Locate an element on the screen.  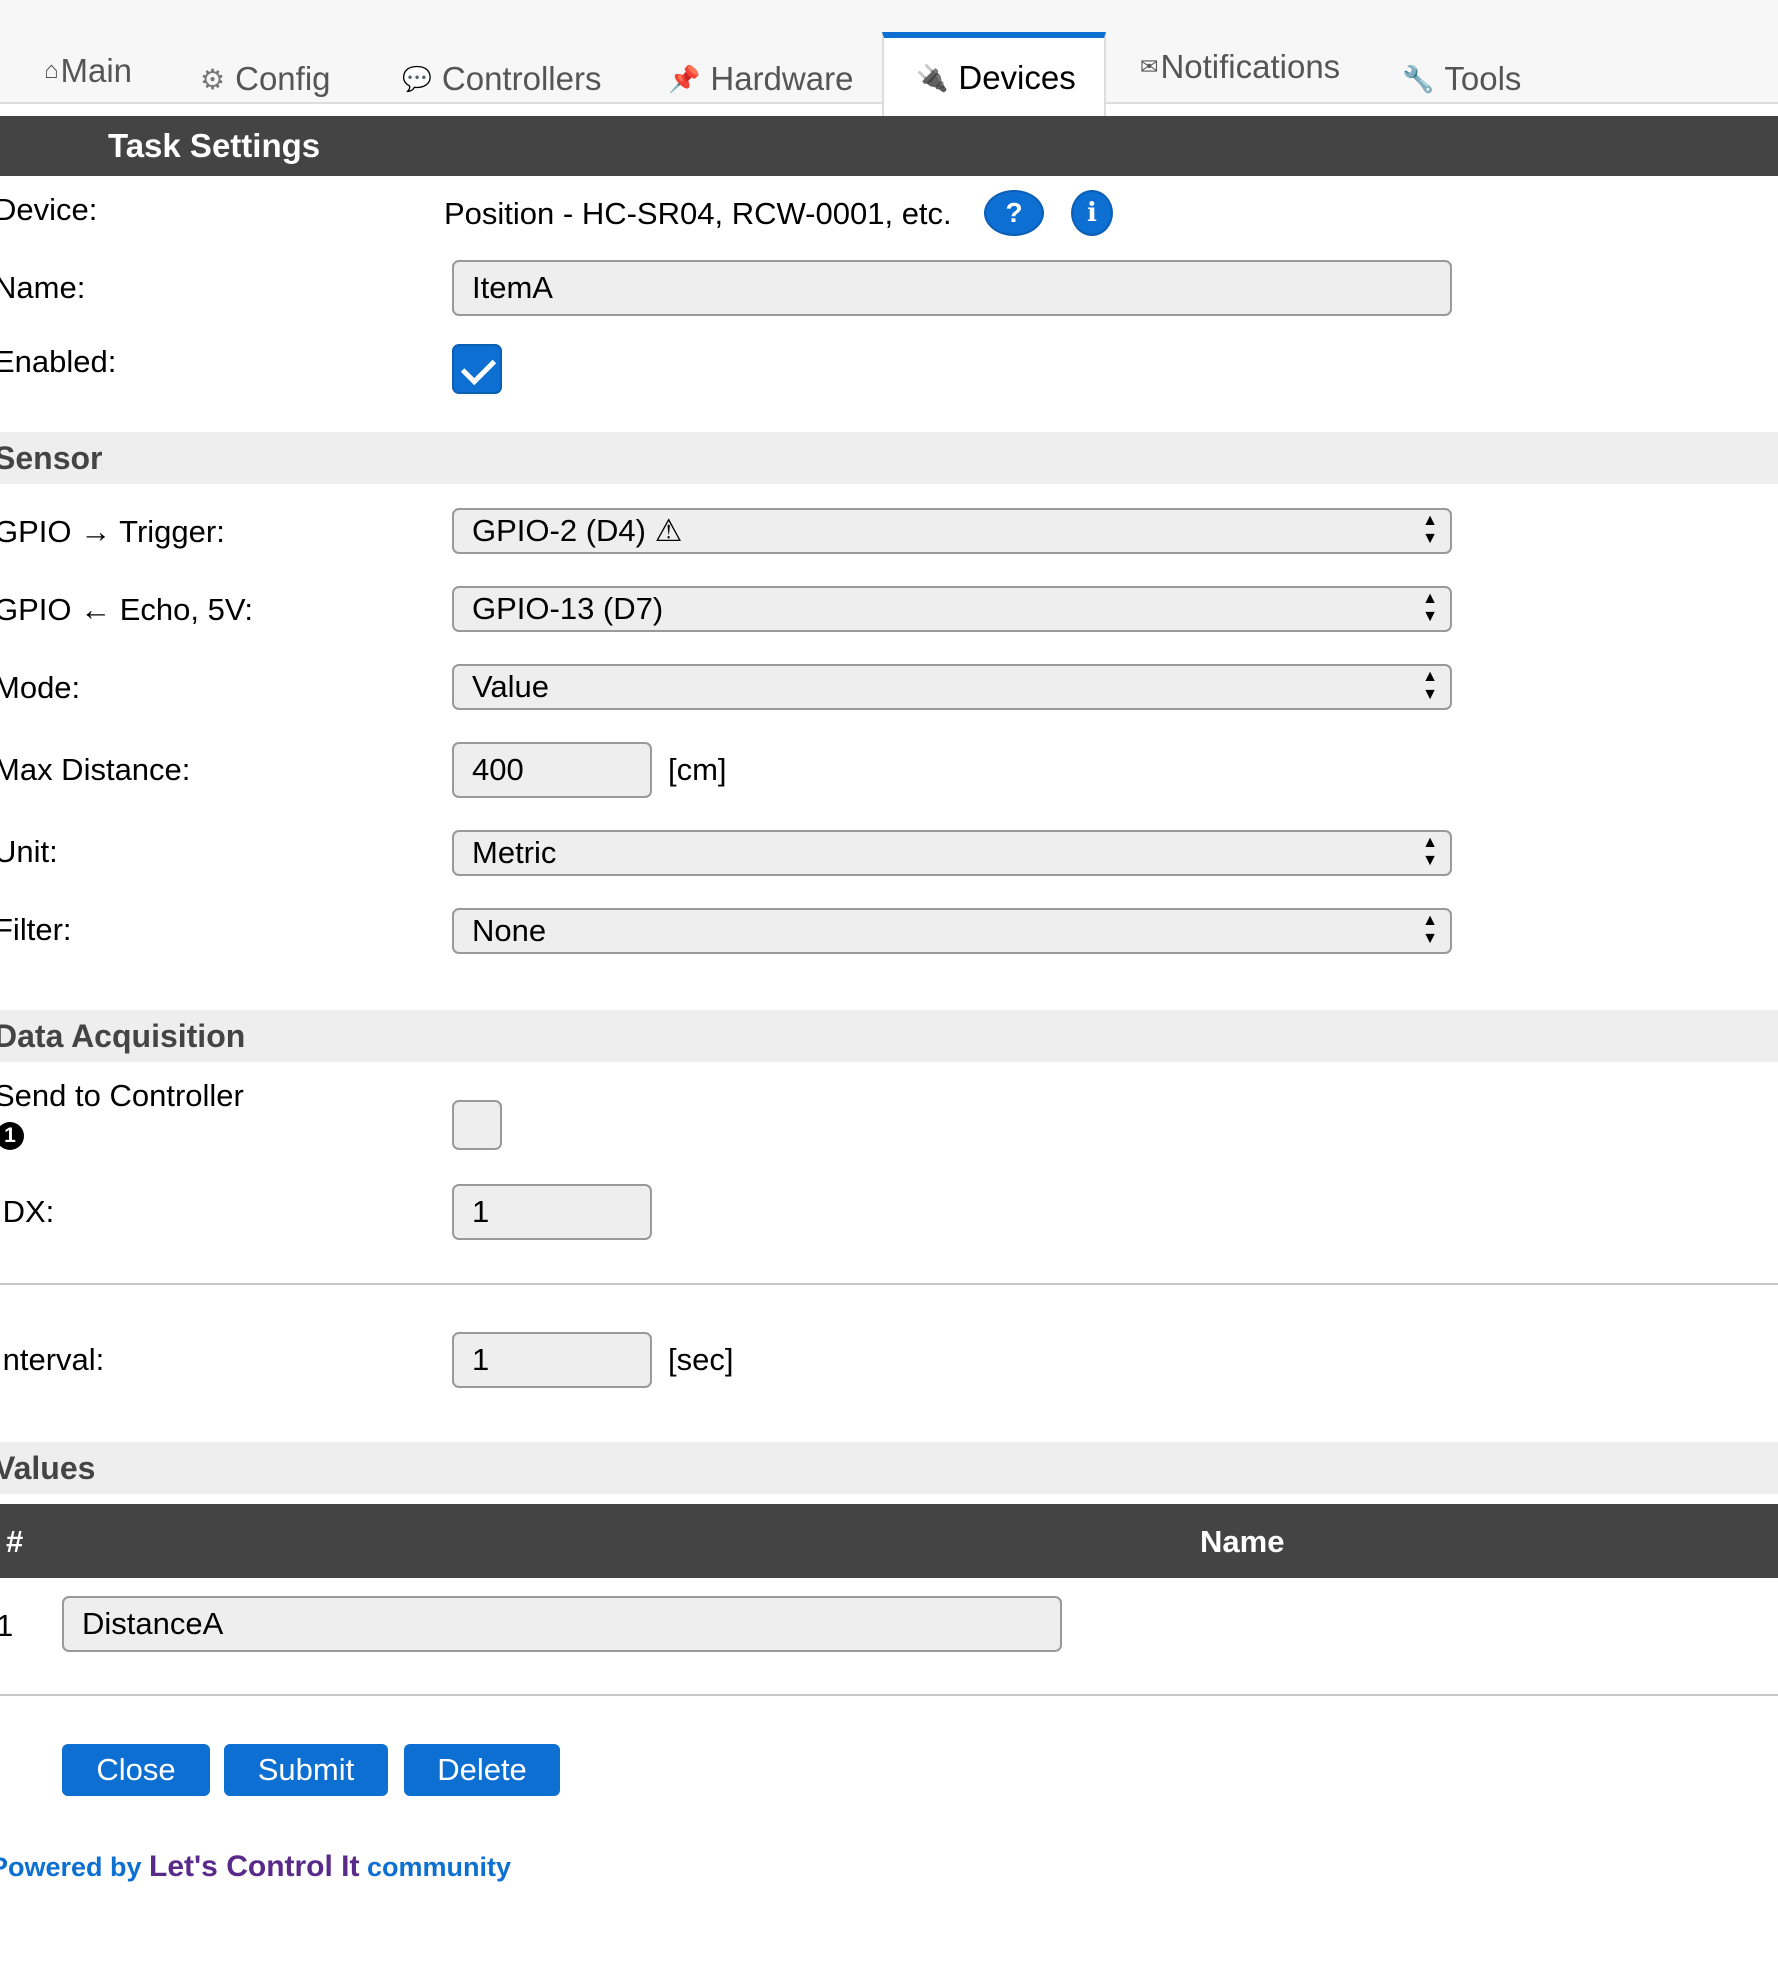
gear-icon: ⚙ is located at coordinates (213, 79).